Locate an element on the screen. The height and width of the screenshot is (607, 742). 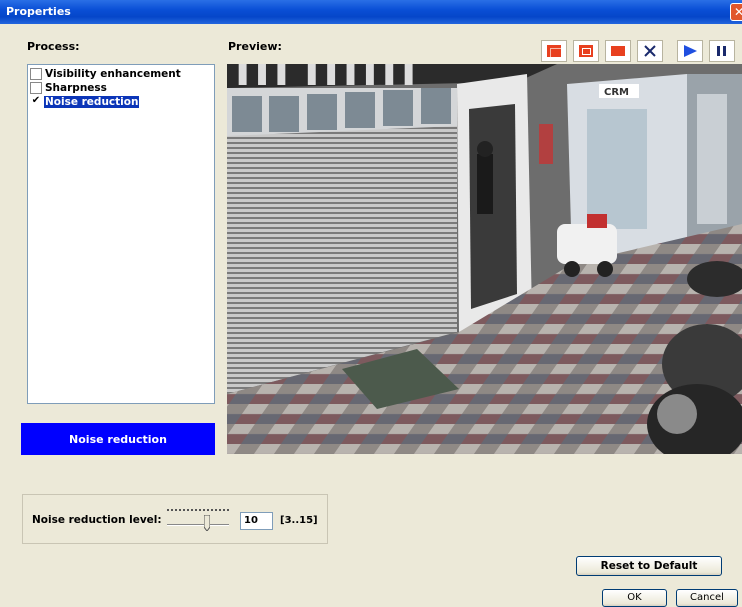
split-horizontal-icon is located at coordinates (586, 51).